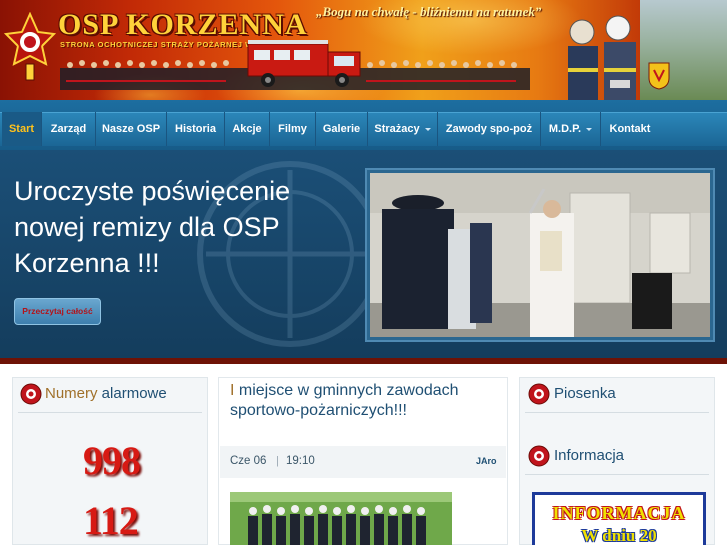 The height and width of the screenshot is (545, 727). I want to click on article-author: JAro, so click(486, 461).